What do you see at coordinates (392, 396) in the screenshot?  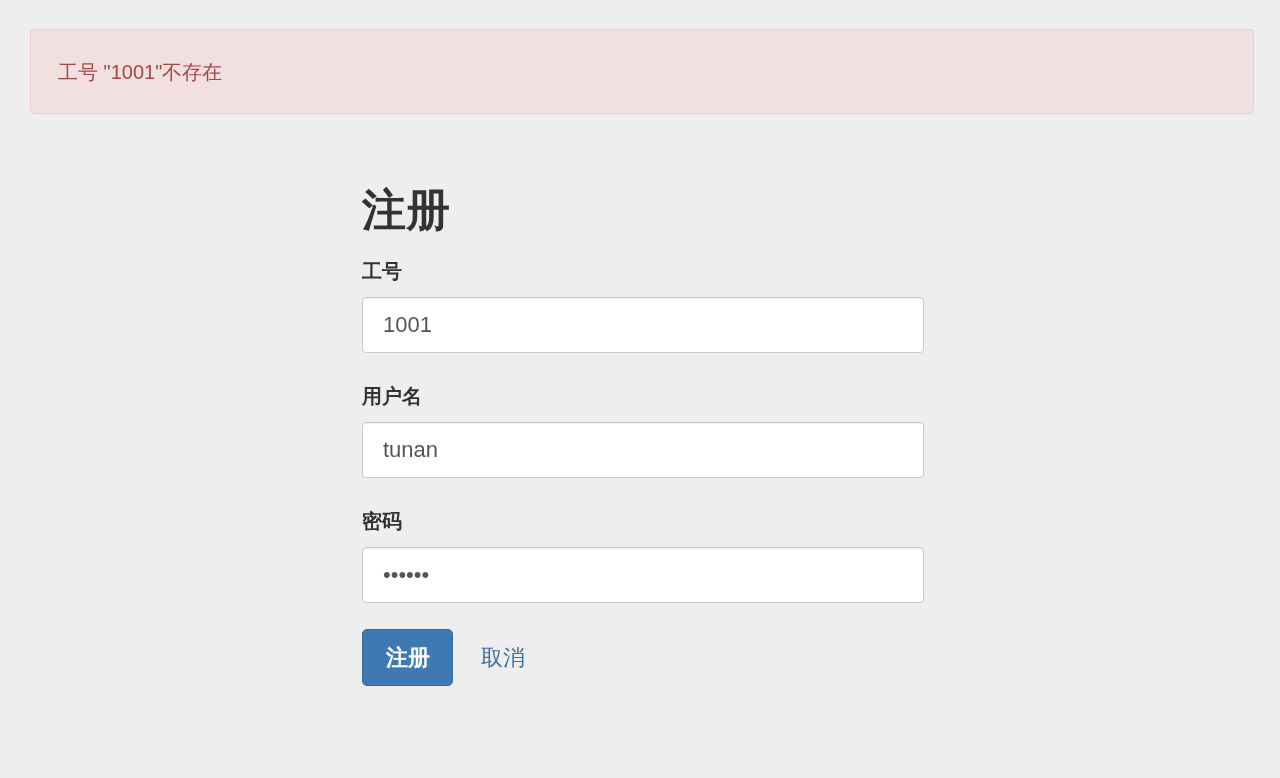 I see `field-label: 用户名` at bounding box center [392, 396].